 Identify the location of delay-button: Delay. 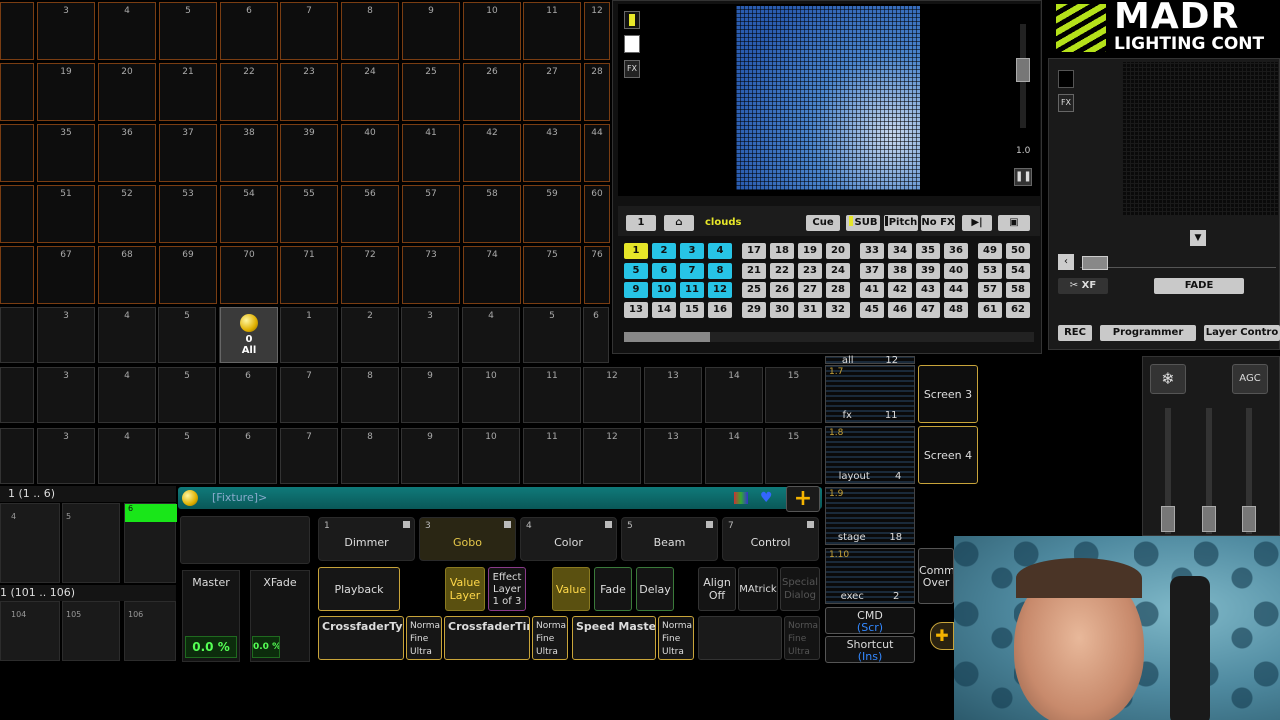
(655, 589).